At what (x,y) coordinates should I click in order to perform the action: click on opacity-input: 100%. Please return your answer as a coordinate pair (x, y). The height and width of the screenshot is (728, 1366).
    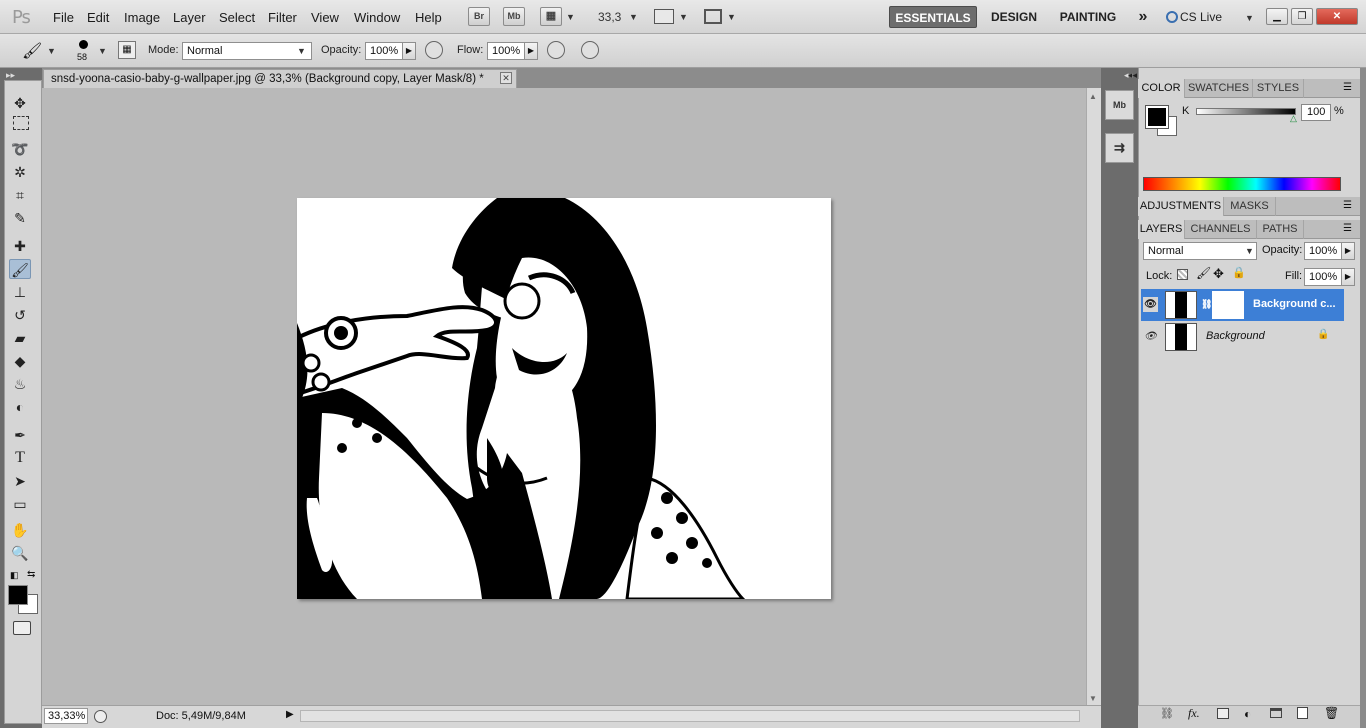
    Looking at the image, I should click on (384, 51).